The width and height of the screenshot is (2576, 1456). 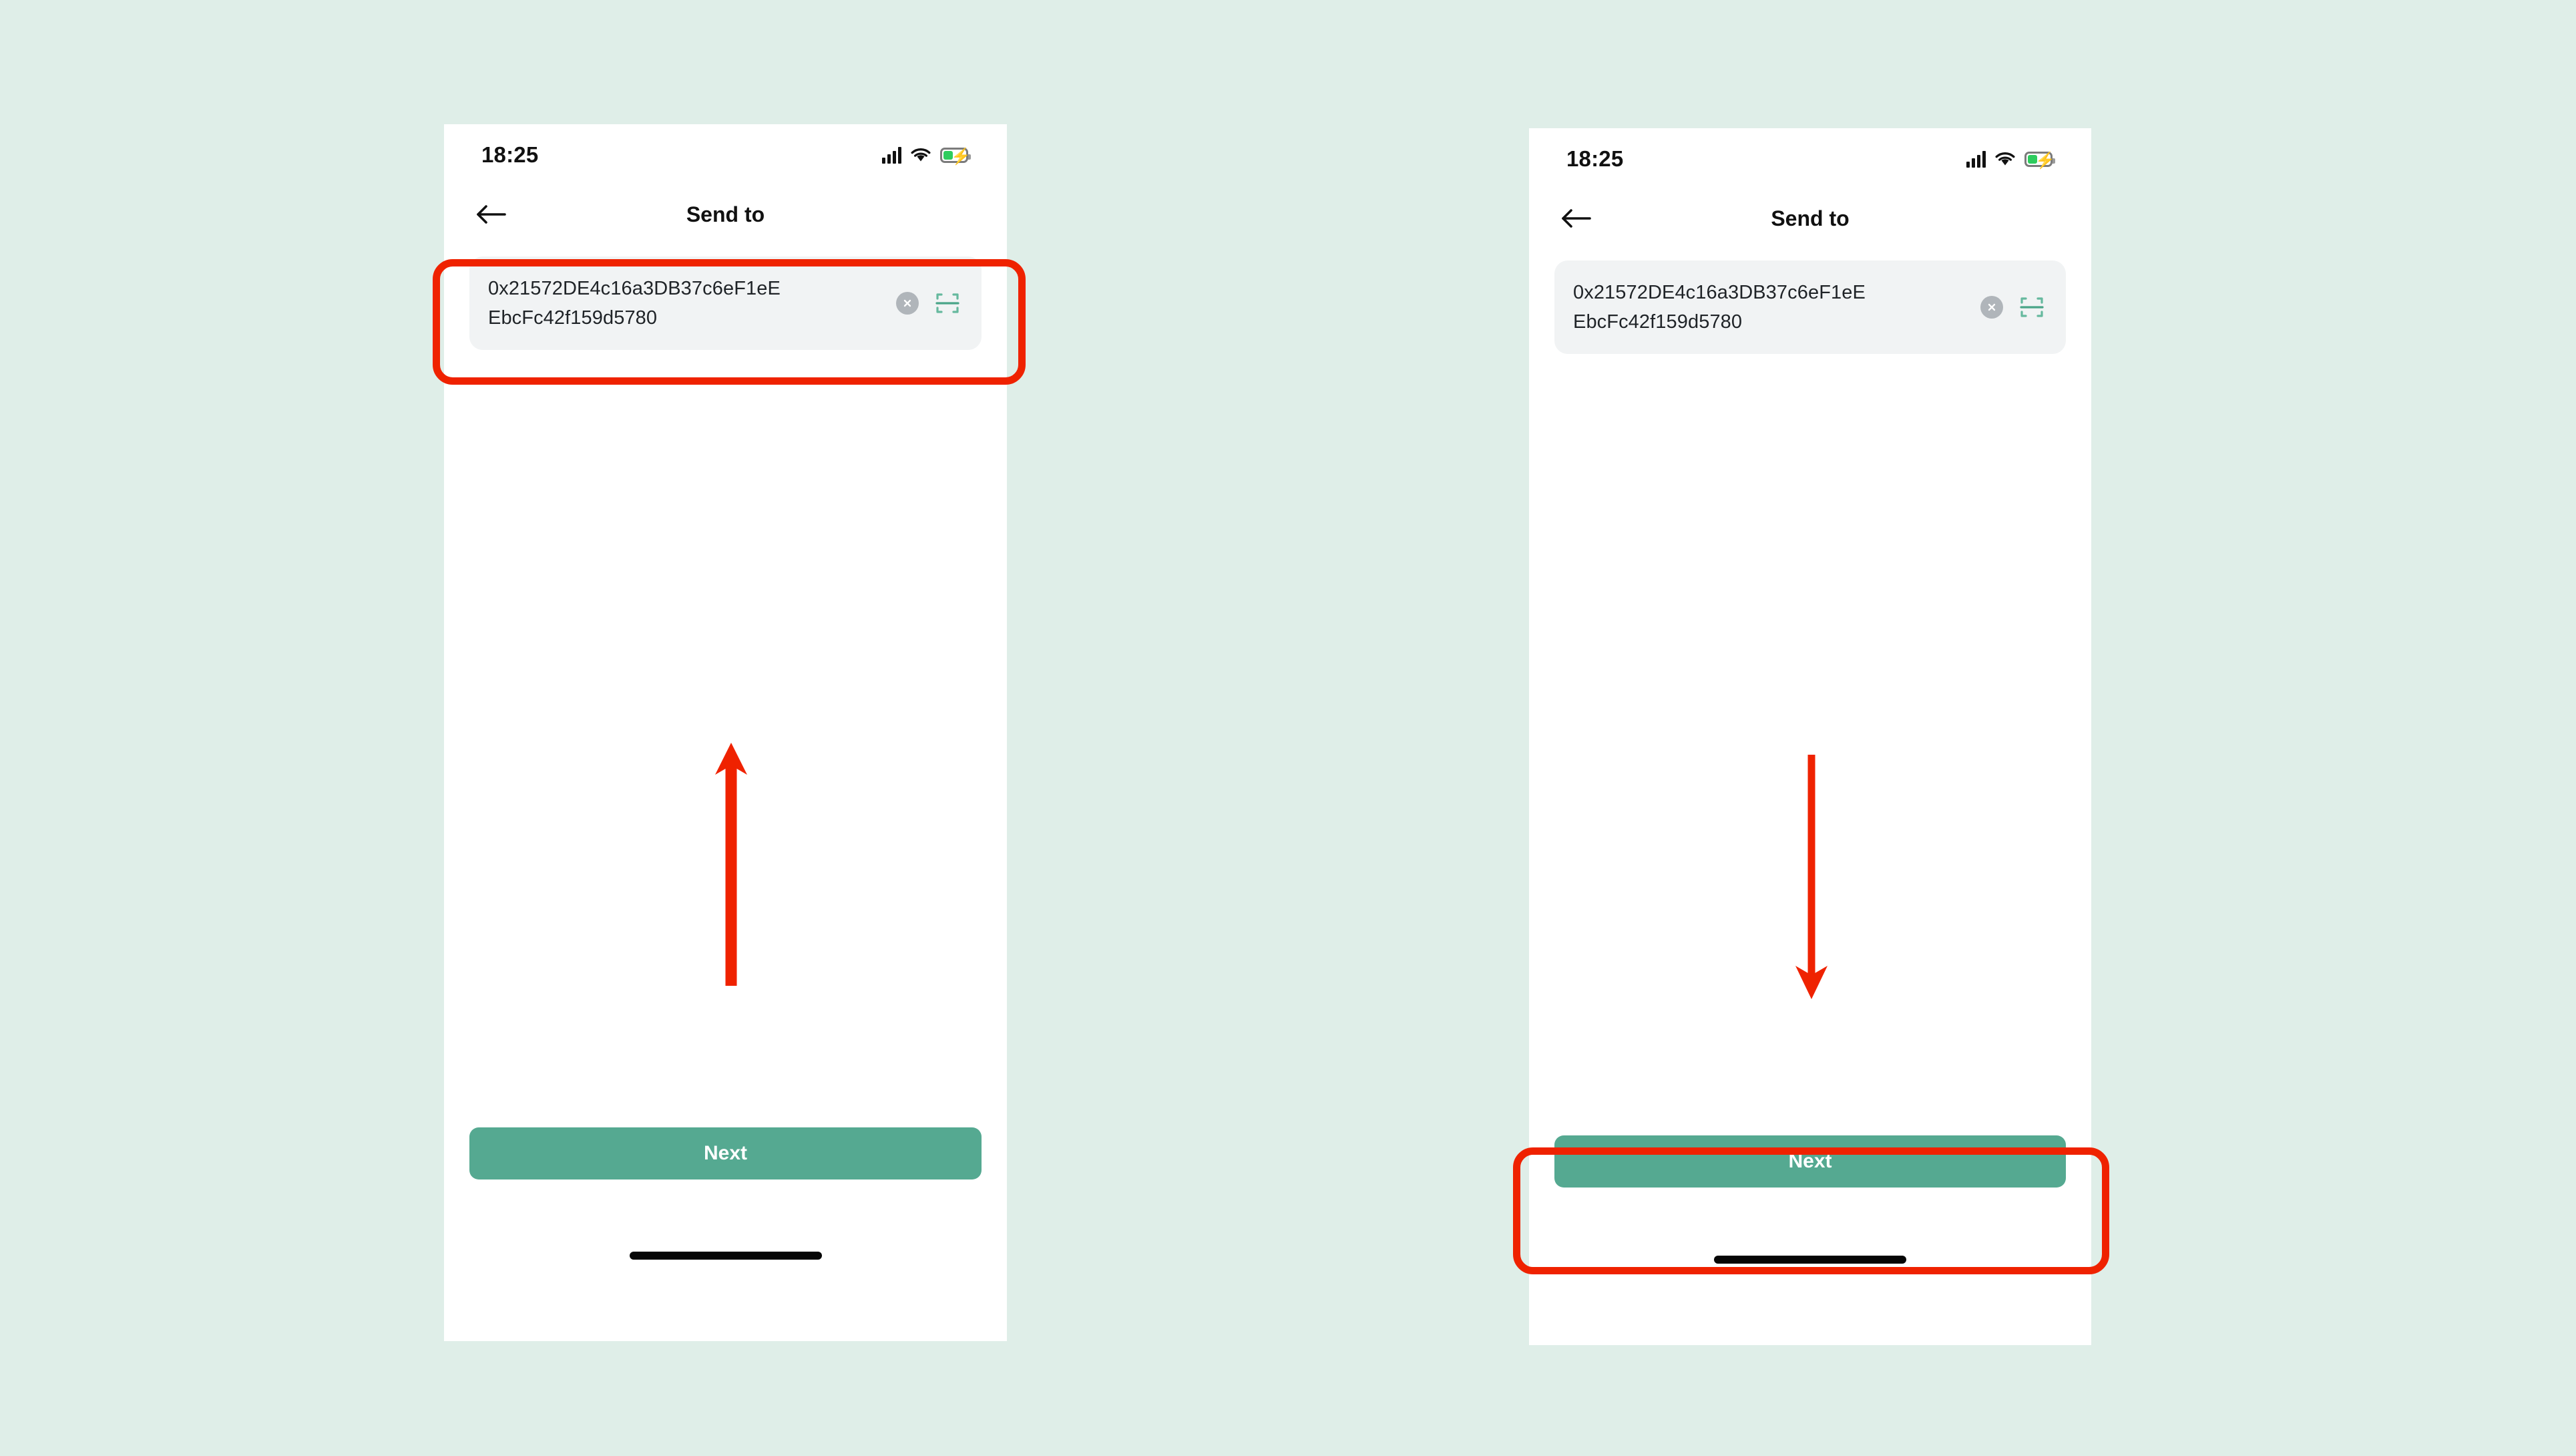 What do you see at coordinates (725, 155) in the screenshot?
I see `status-bar-left: 18:25 ⚡` at bounding box center [725, 155].